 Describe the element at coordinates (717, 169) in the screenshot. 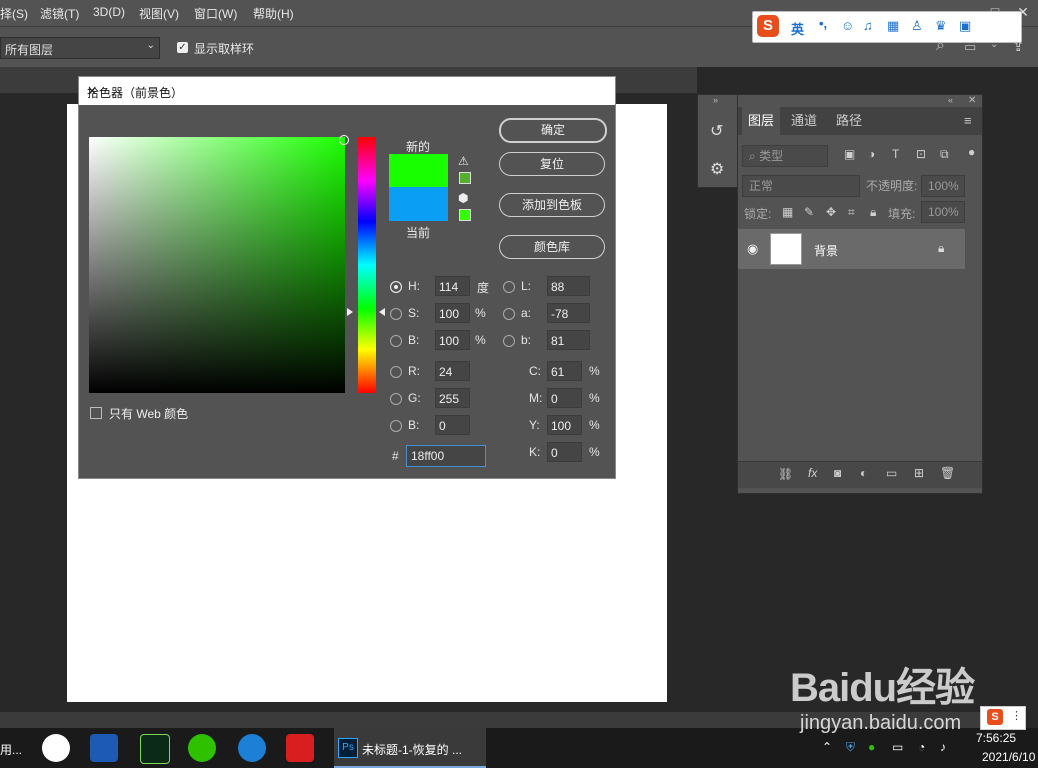

I see `properties-icon: ⚙` at that location.